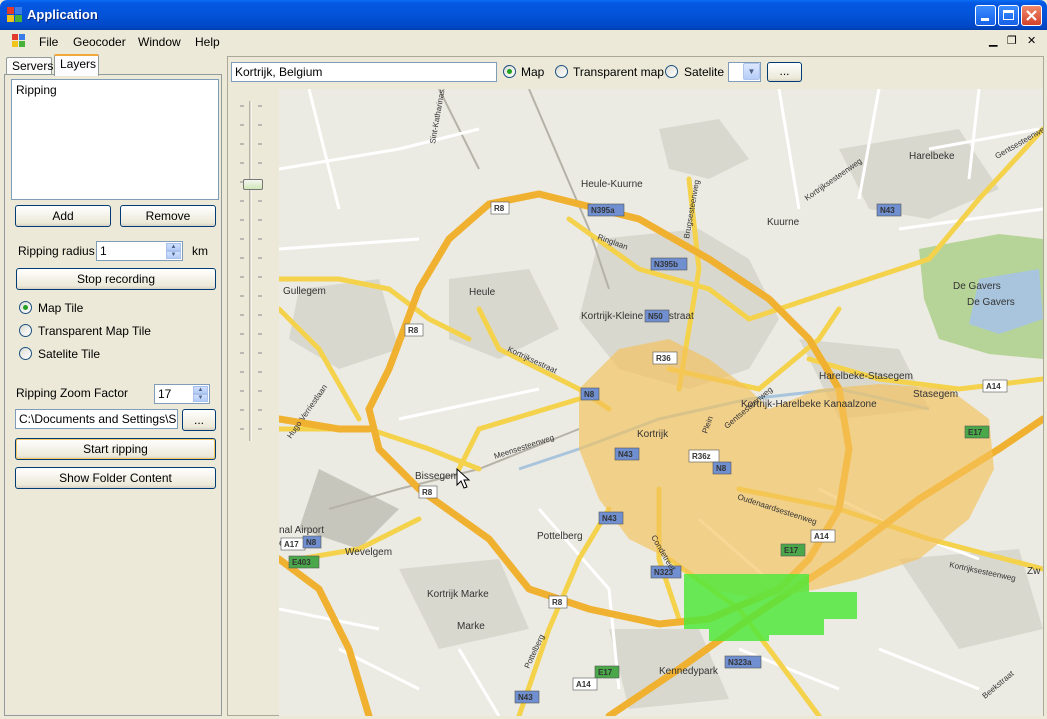  What do you see at coordinates (200, 251) in the screenshot?
I see `radius-unit-label: km` at bounding box center [200, 251].